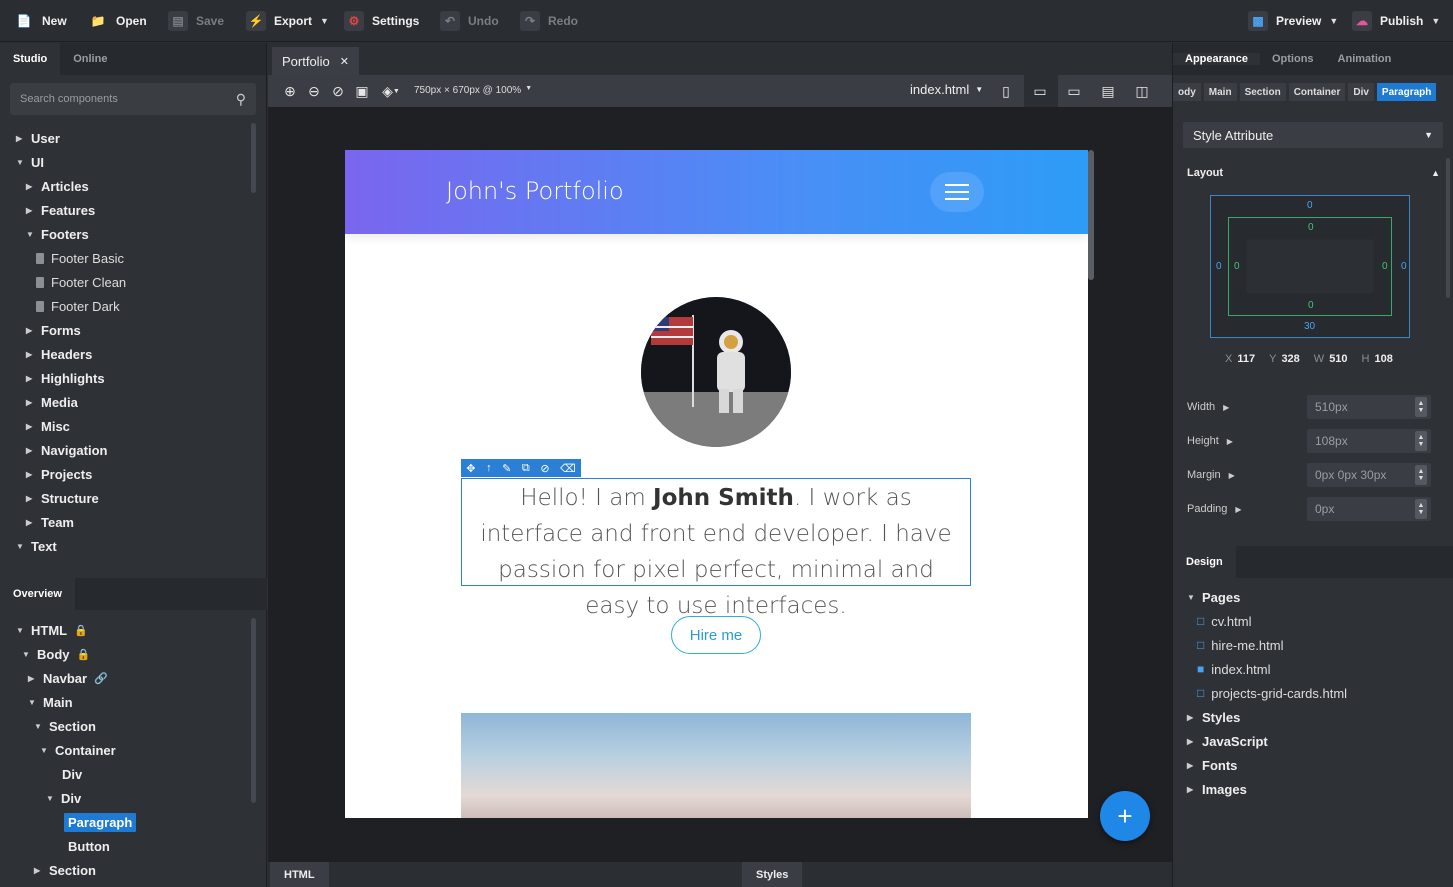  What do you see at coordinates (1361, 92) in the screenshot?
I see `crumb-div: Div` at bounding box center [1361, 92].